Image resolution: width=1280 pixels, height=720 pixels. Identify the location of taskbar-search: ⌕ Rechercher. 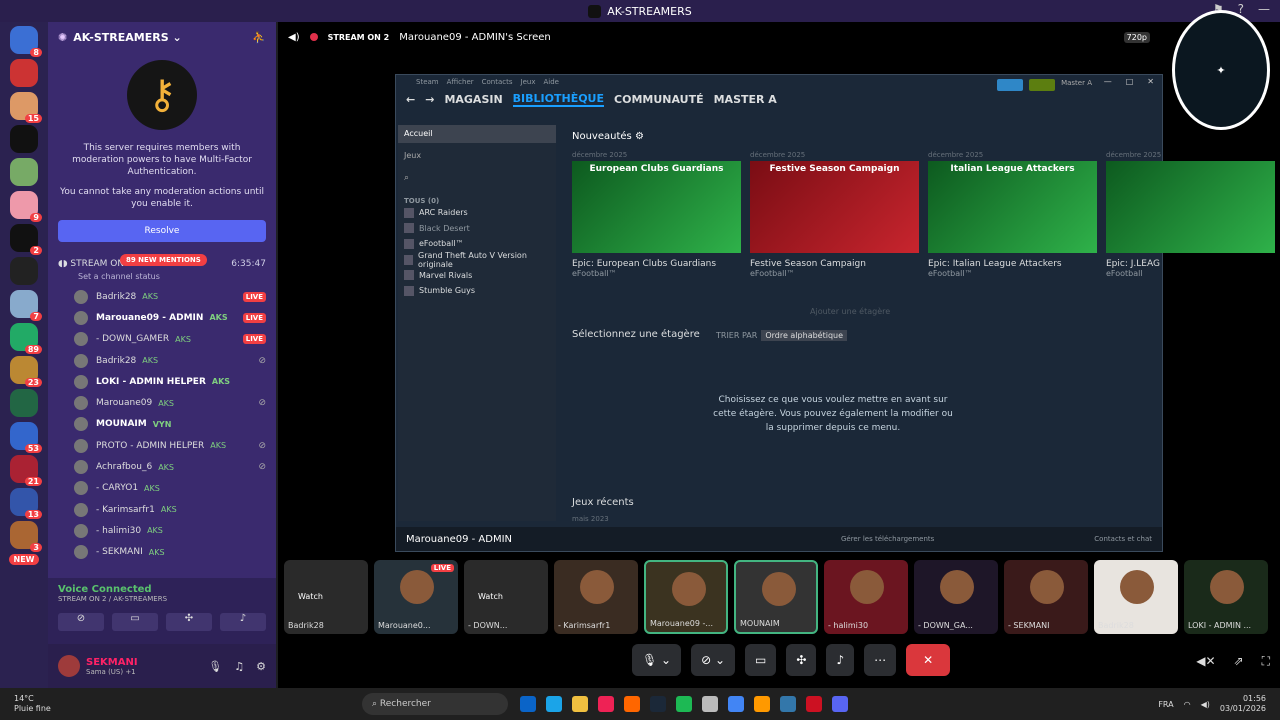
(435, 704).